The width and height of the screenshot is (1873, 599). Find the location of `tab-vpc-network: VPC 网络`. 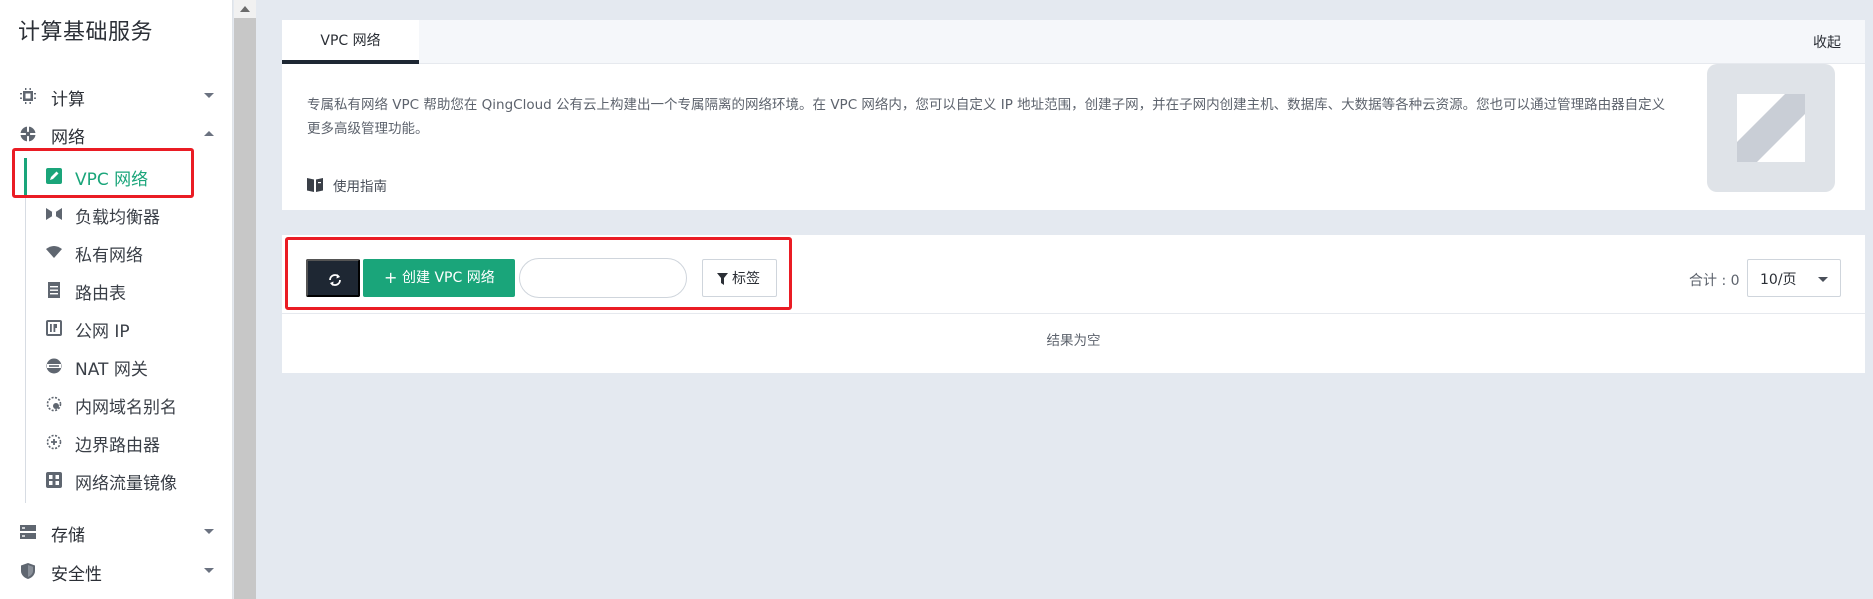

tab-vpc-network: VPC 网络 is located at coordinates (350, 42).